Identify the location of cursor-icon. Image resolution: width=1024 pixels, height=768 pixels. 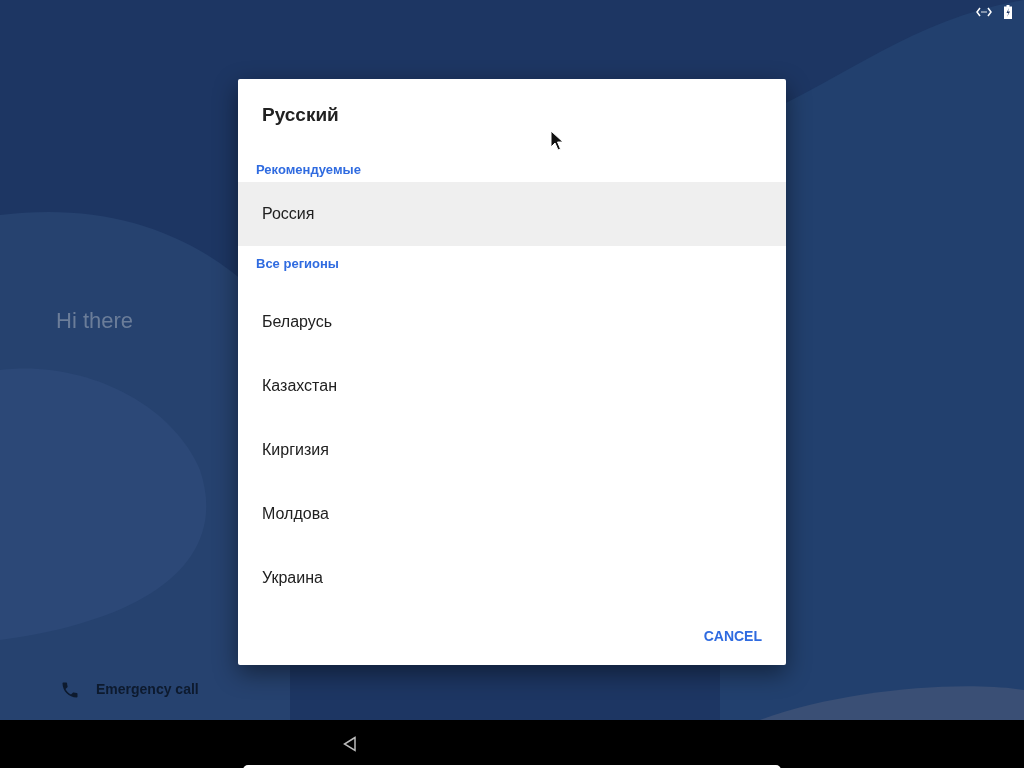
(557, 141).